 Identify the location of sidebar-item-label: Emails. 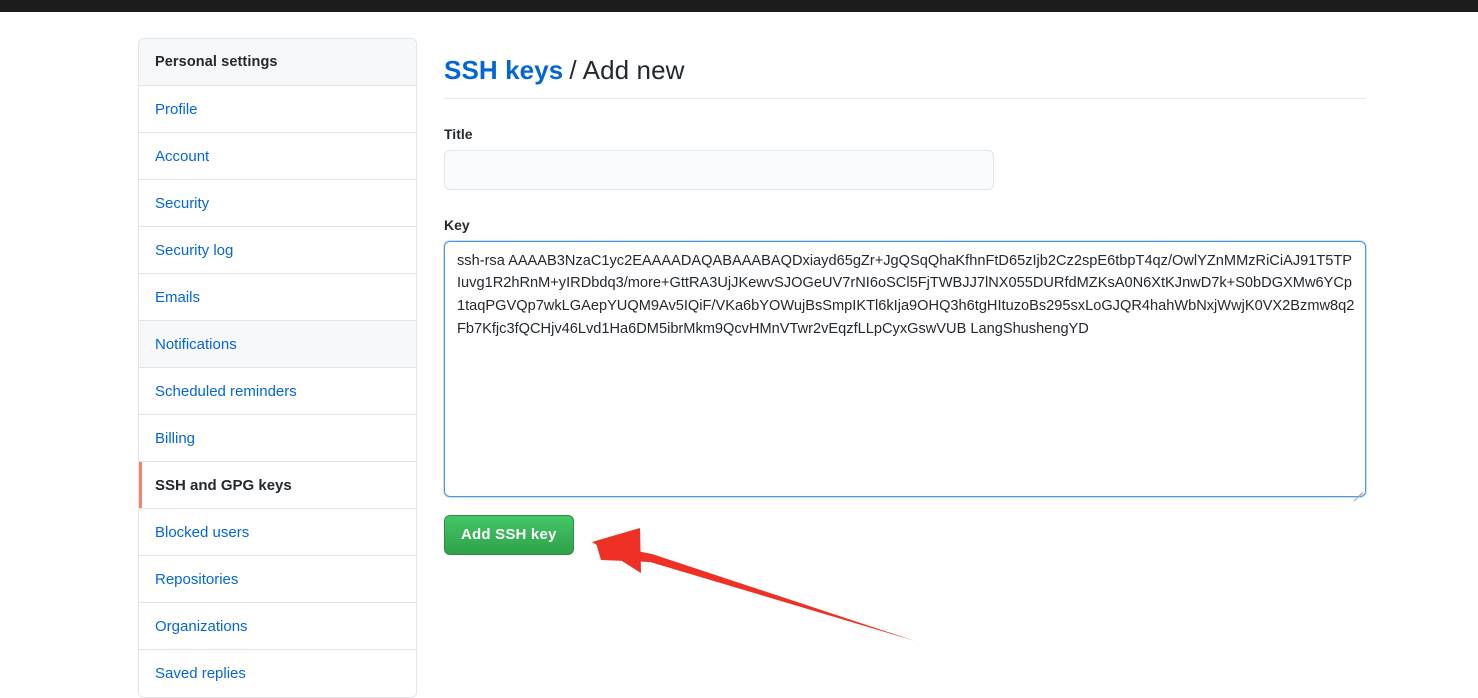
(178, 297).